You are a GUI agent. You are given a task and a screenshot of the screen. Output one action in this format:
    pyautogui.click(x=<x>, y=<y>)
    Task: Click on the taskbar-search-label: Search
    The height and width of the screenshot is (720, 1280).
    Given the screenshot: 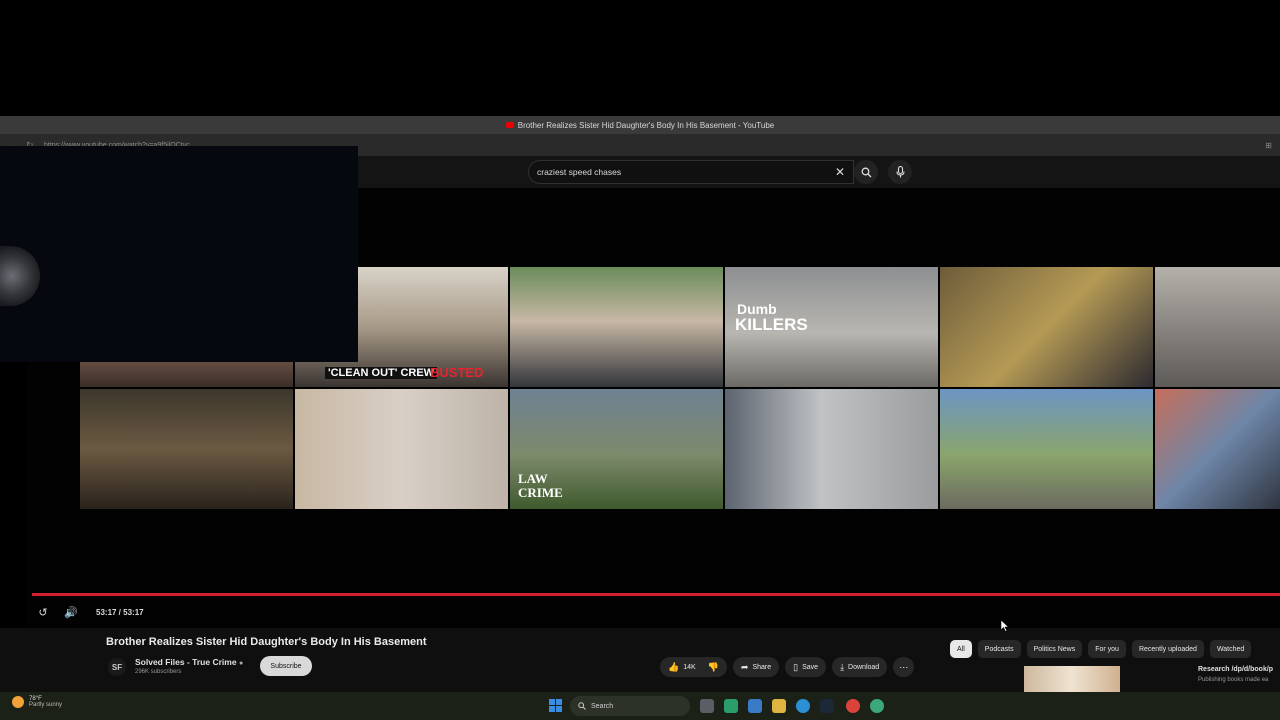 What is the action you would take?
    pyautogui.click(x=602, y=706)
    